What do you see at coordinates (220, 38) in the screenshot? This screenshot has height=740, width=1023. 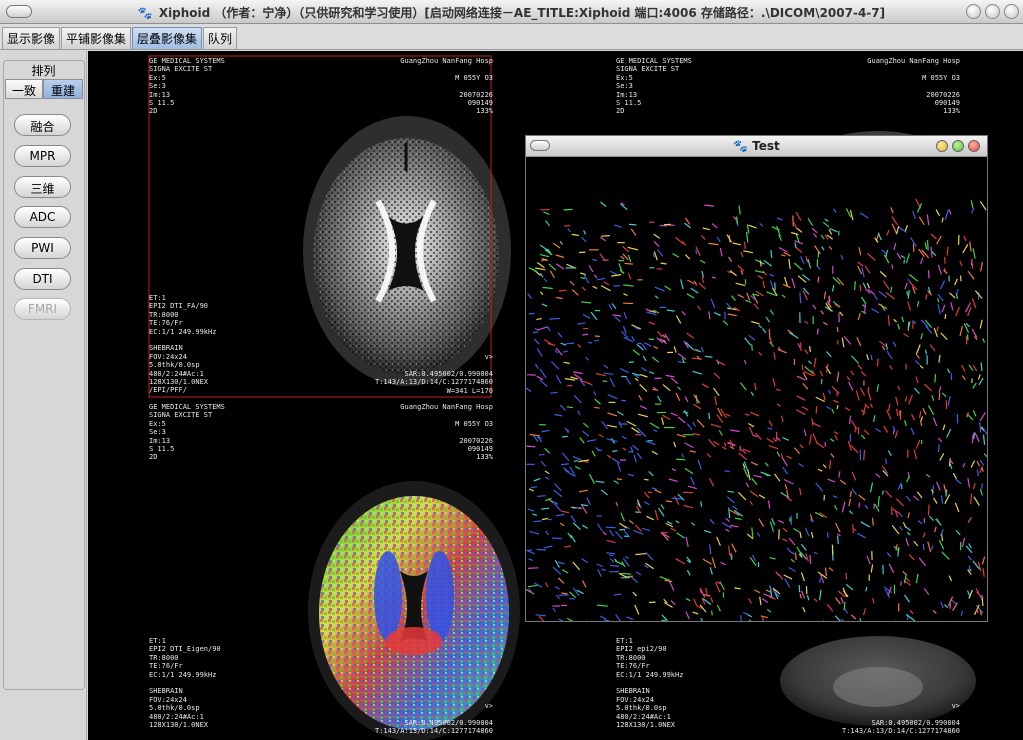 I see `tab-queue: 队列` at bounding box center [220, 38].